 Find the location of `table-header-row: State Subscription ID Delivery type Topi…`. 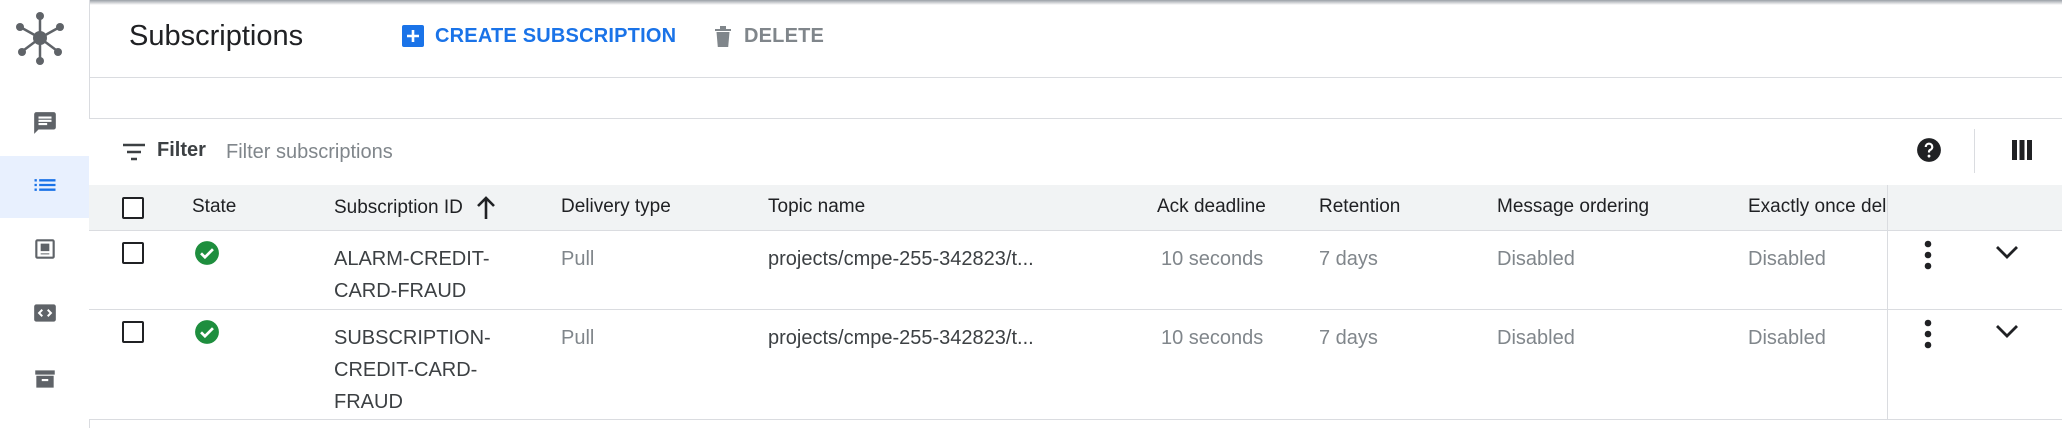

table-header-row: State Subscription ID Delivery type Topi… is located at coordinates (1075, 208).